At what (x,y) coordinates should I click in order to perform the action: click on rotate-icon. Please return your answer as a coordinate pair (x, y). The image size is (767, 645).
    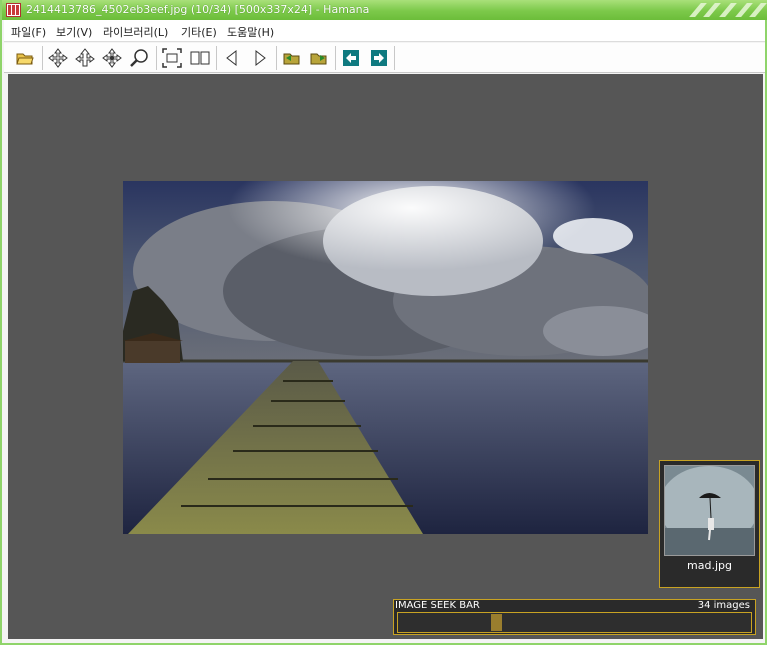
    Looking at the image, I should click on (85, 58).